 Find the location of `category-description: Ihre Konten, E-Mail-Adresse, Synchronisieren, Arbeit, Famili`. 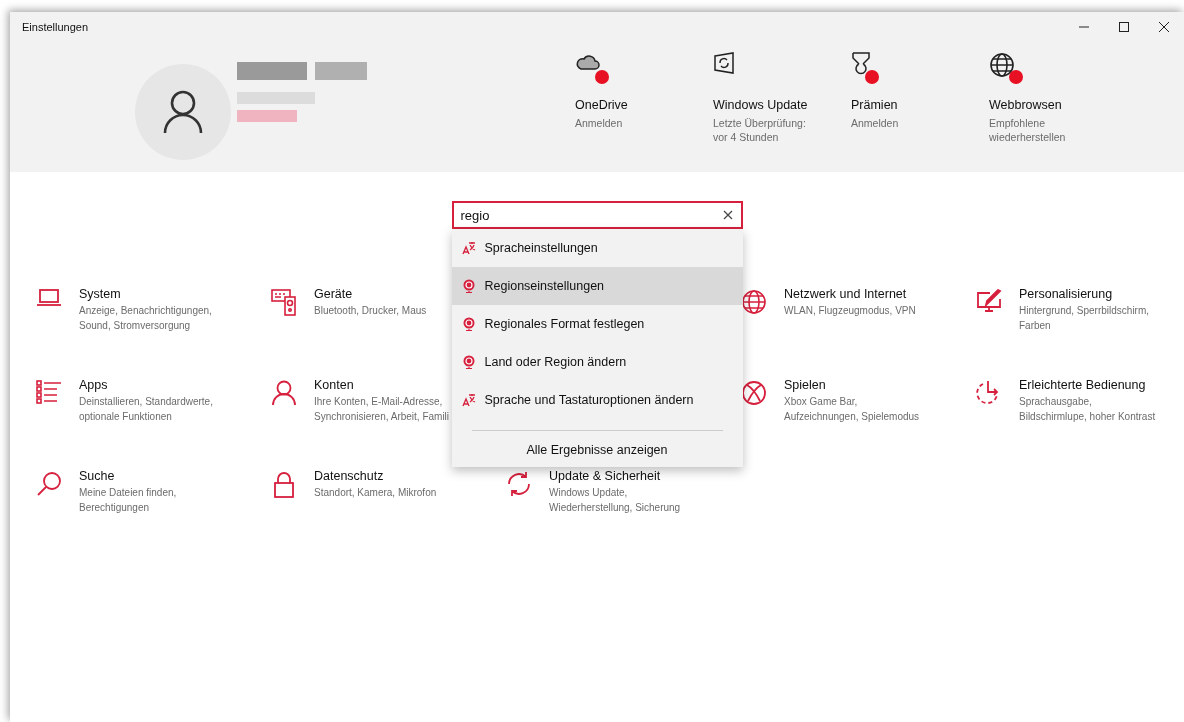

category-description: Ihre Konten, E-Mail-Adresse, Synchronisieren, Arbeit, Famili is located at coordinates (382, 409).